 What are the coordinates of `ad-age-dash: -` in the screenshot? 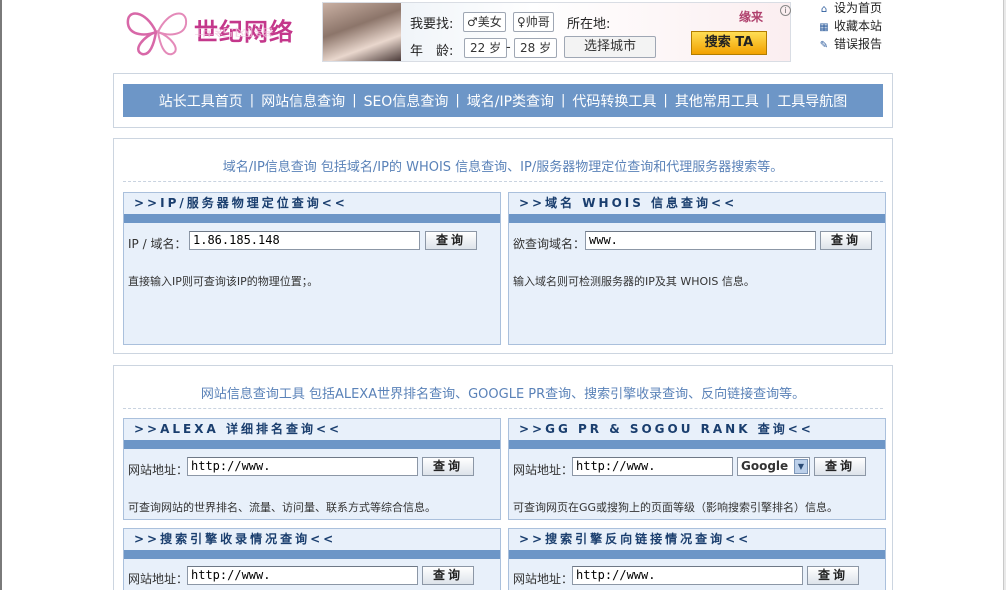 It's located at (508, 47).